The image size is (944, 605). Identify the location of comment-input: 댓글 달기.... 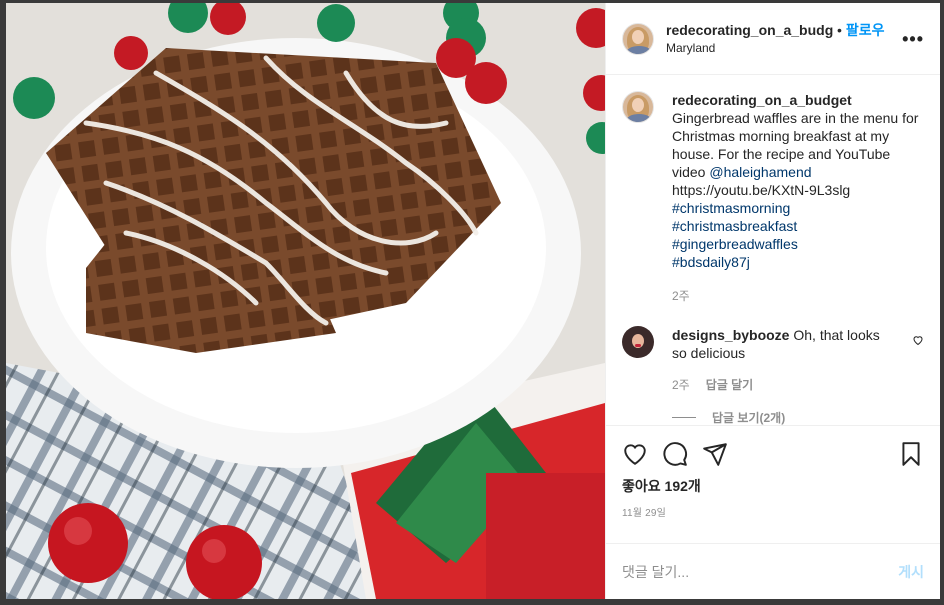
(760, 572).